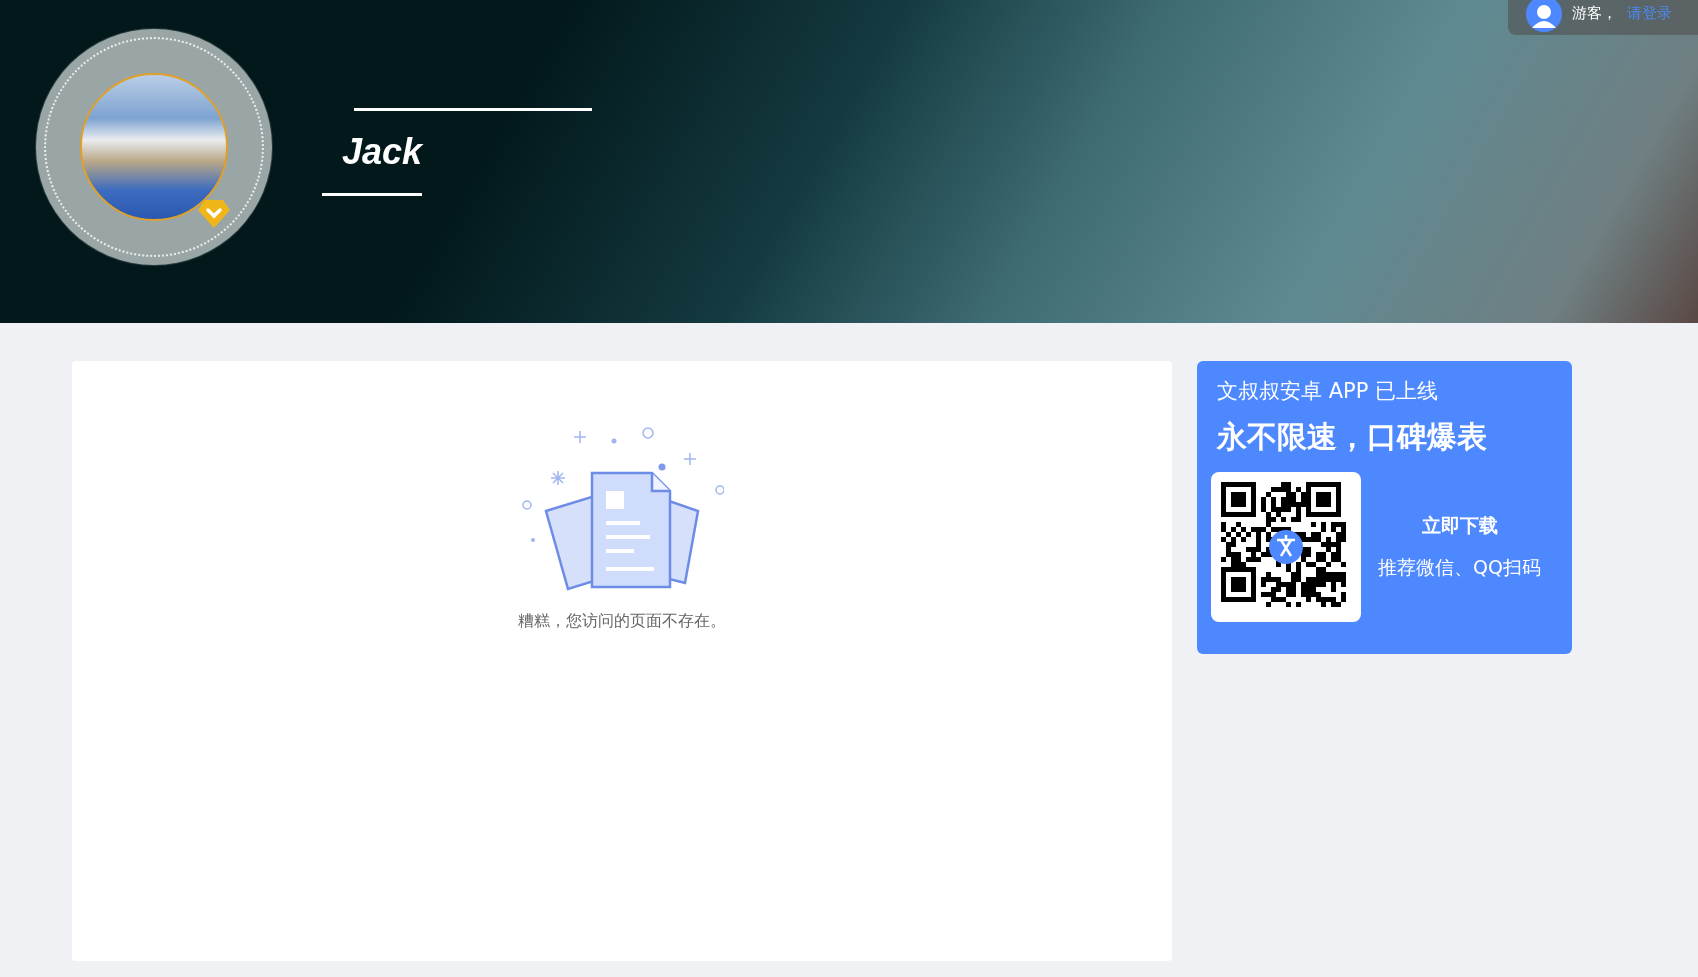  Describe the element at coordinates (1544, 16) in the screenshot. I see `user-avatar-icon` at that location.